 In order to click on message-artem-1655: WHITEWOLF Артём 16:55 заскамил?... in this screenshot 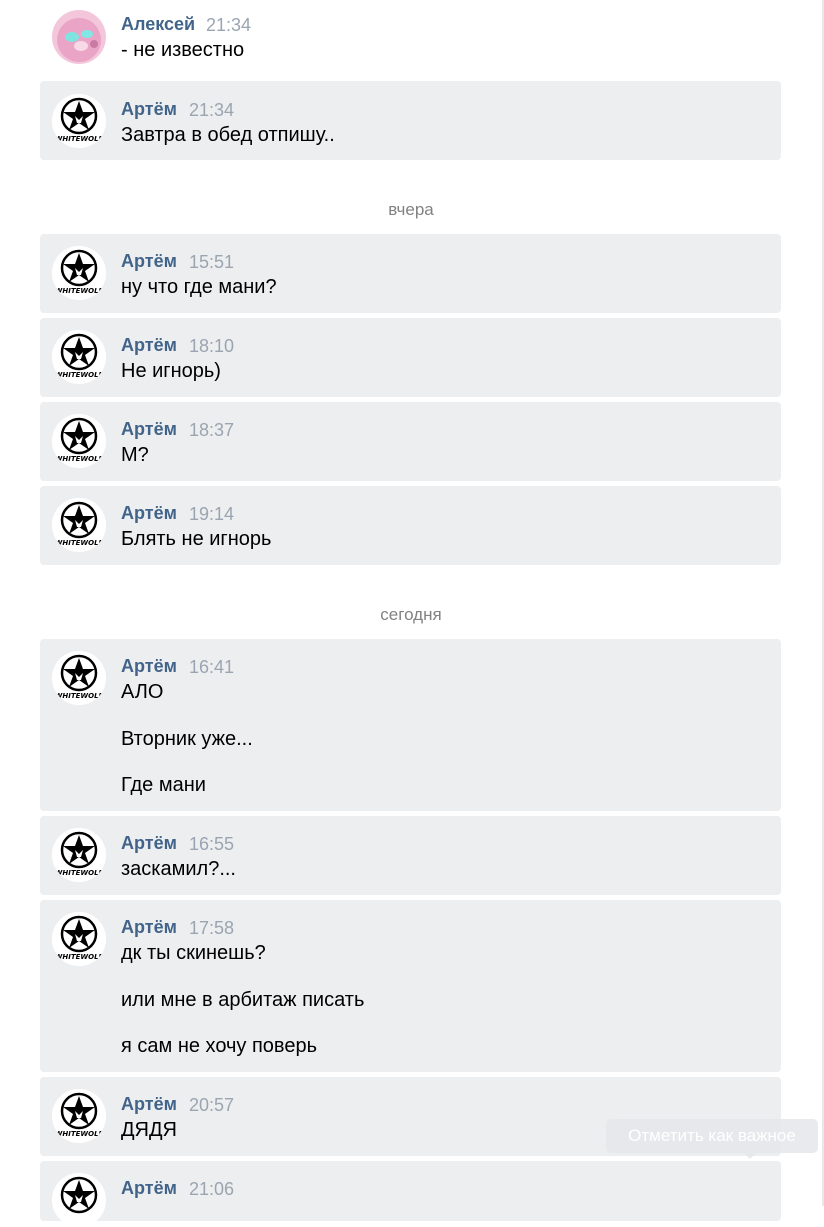, I will do `click(410, 855)`.